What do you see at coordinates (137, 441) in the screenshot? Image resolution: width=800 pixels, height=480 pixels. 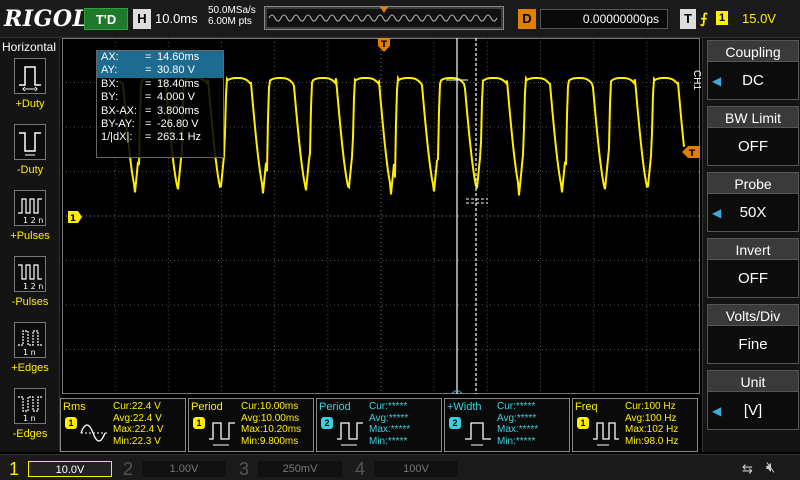 I see `measurement-stat: Min:22.3 V` at bounding box center [137, 441].